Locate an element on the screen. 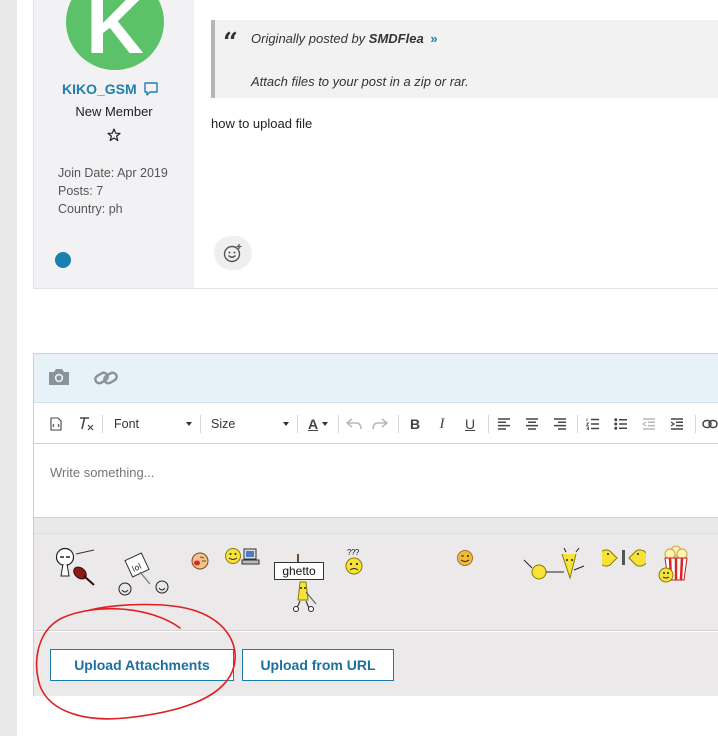  quote-icon: “ is located at coordinates (230, 43).